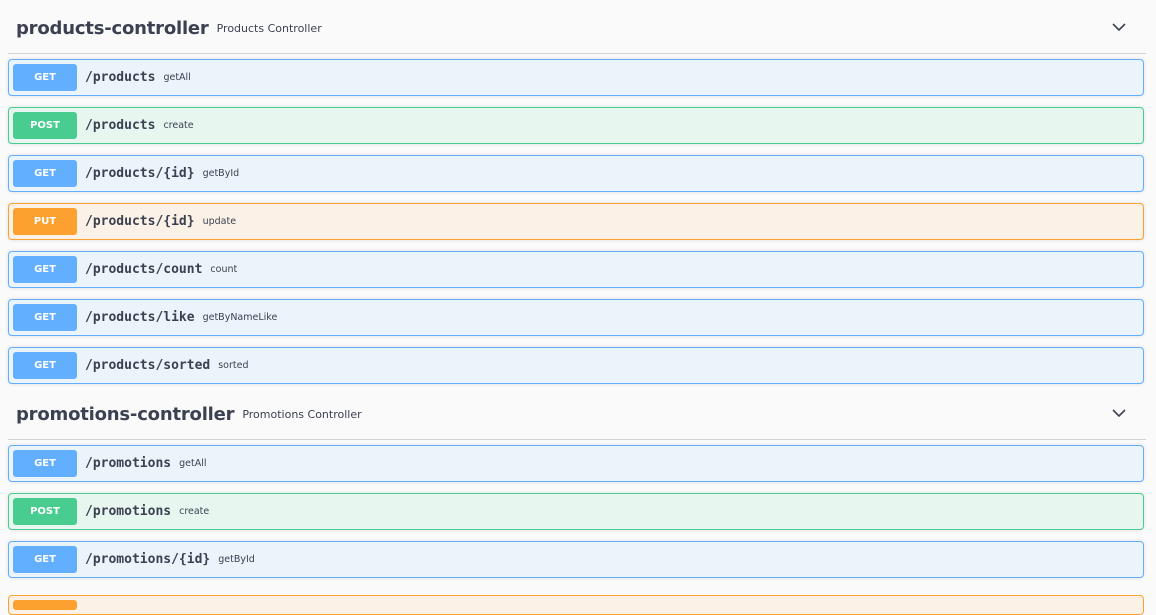 The height and width of the screenshot is (615, 1156). What do you see at coordinates (219, 221) in the screenshot?
I see `operation-summary: update` at bounding box center [219, 221].